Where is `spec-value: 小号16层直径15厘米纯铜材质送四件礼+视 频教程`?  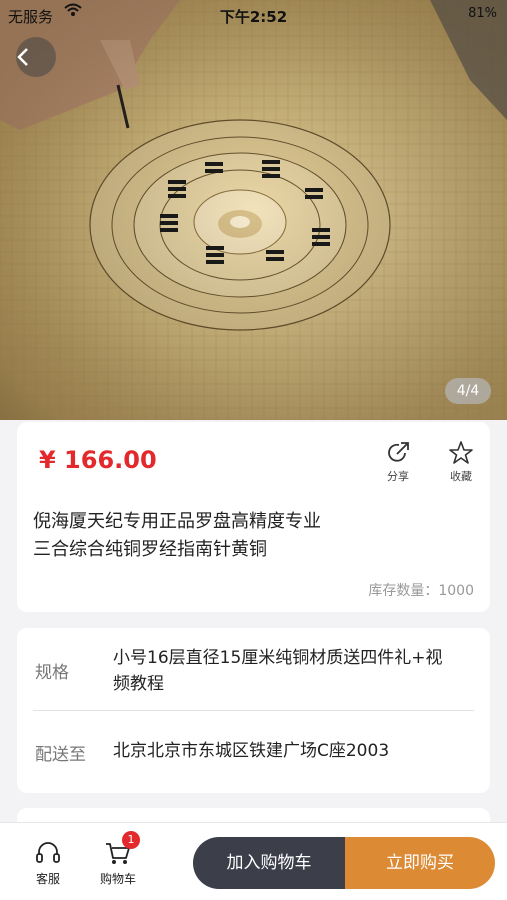
spec-value: 小号16层直径15厘米纯铜材质送四件礼+视 频教程 is located at coordinates (293, 671).